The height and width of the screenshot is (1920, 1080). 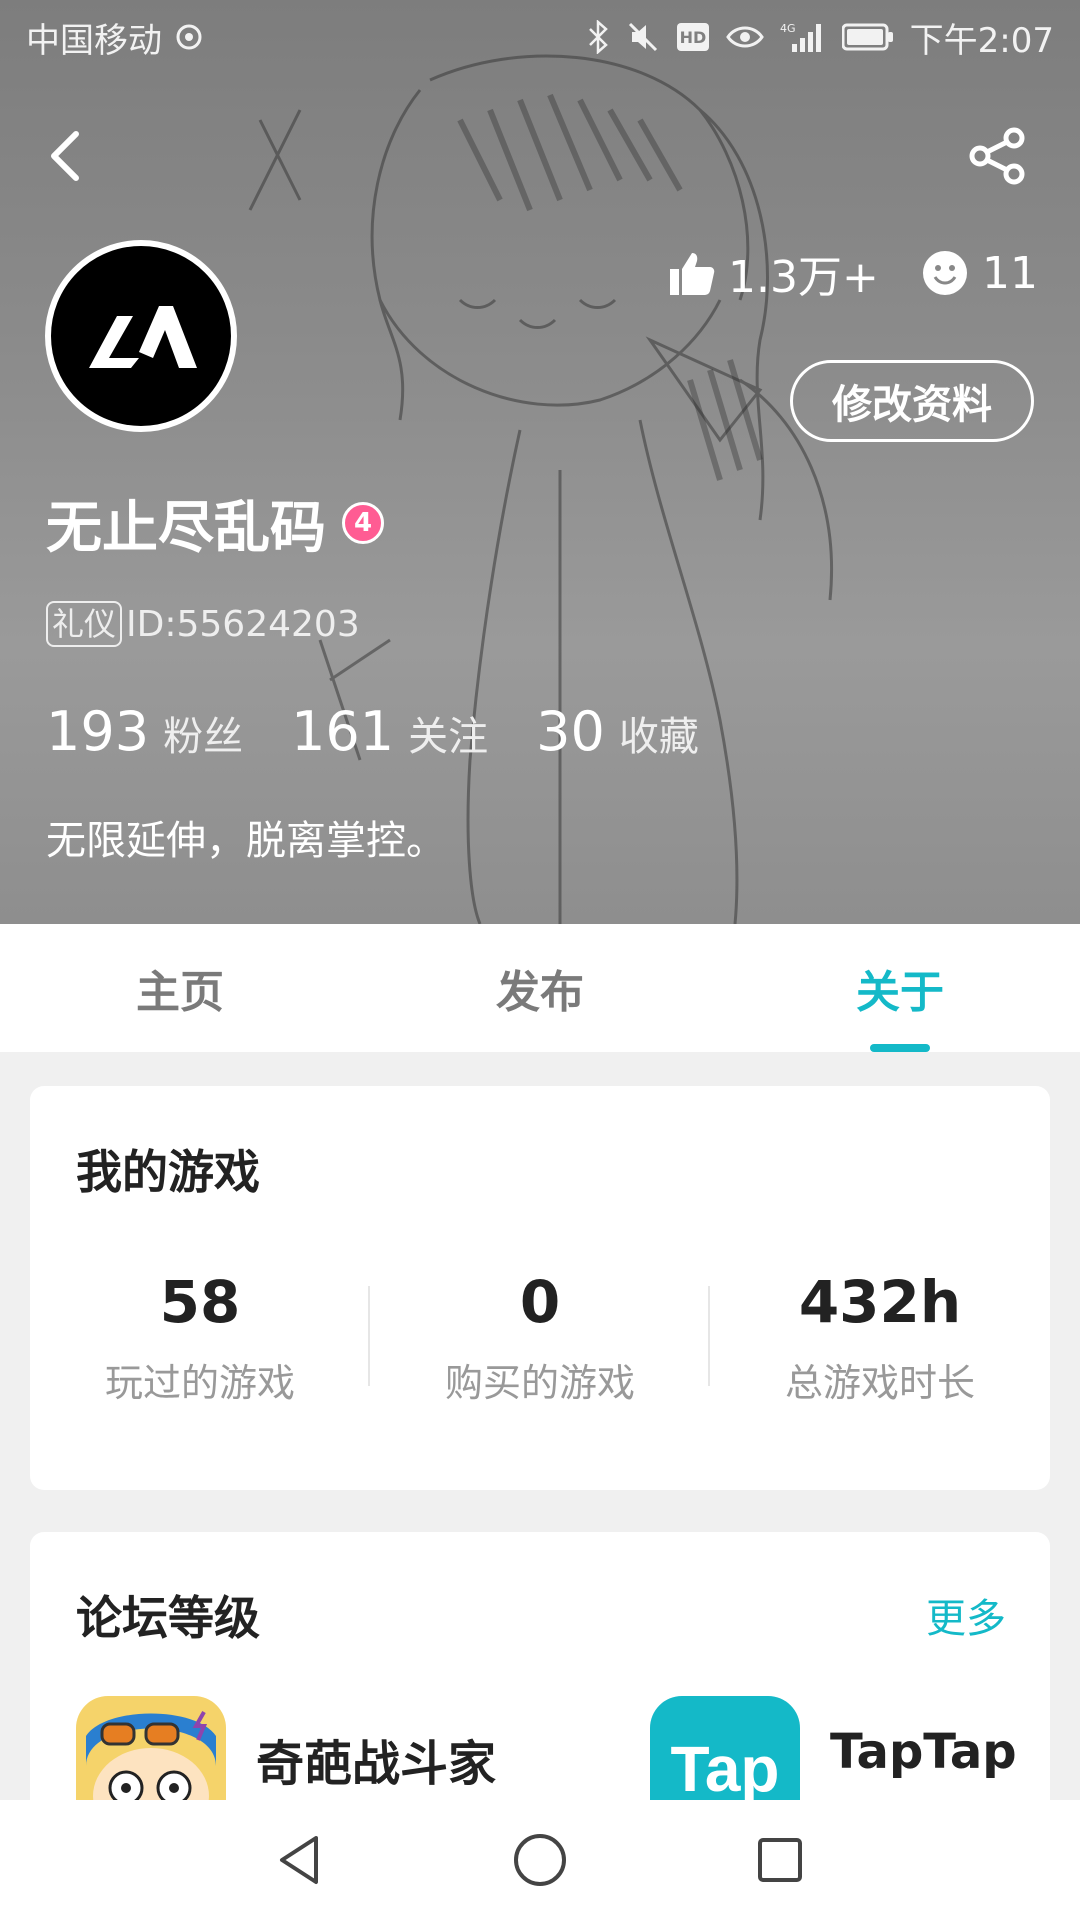 What do you see at coordinates (598, 37) in the screenshot?
I see `bluetooth-icon` at bounding box center [598, 37].